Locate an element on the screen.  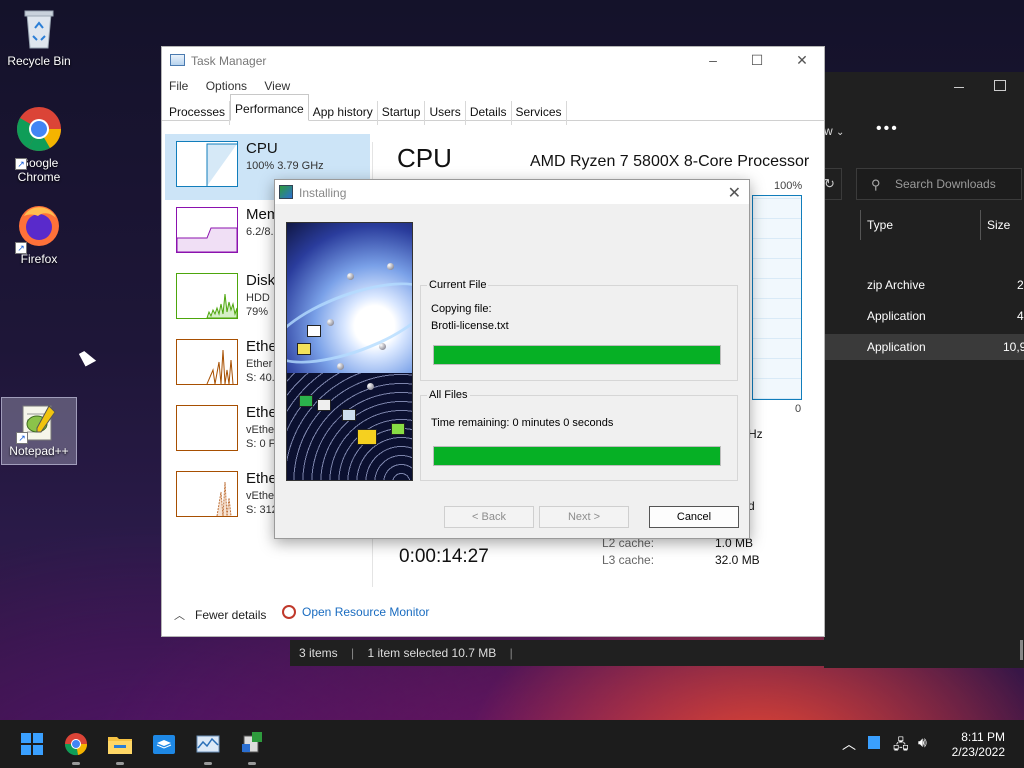
open-resource-monitor-link: Open Resource Monitor is located at coordinates (355, 612).